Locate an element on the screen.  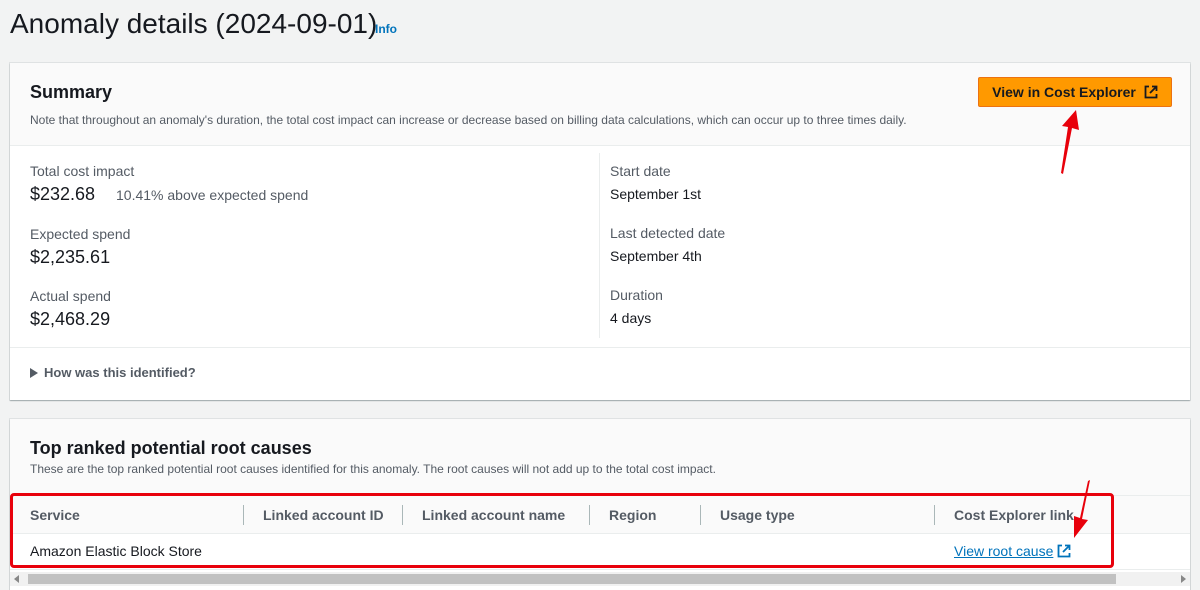
actual-spend-label: Actual spend is located at coordinates (70, 296).